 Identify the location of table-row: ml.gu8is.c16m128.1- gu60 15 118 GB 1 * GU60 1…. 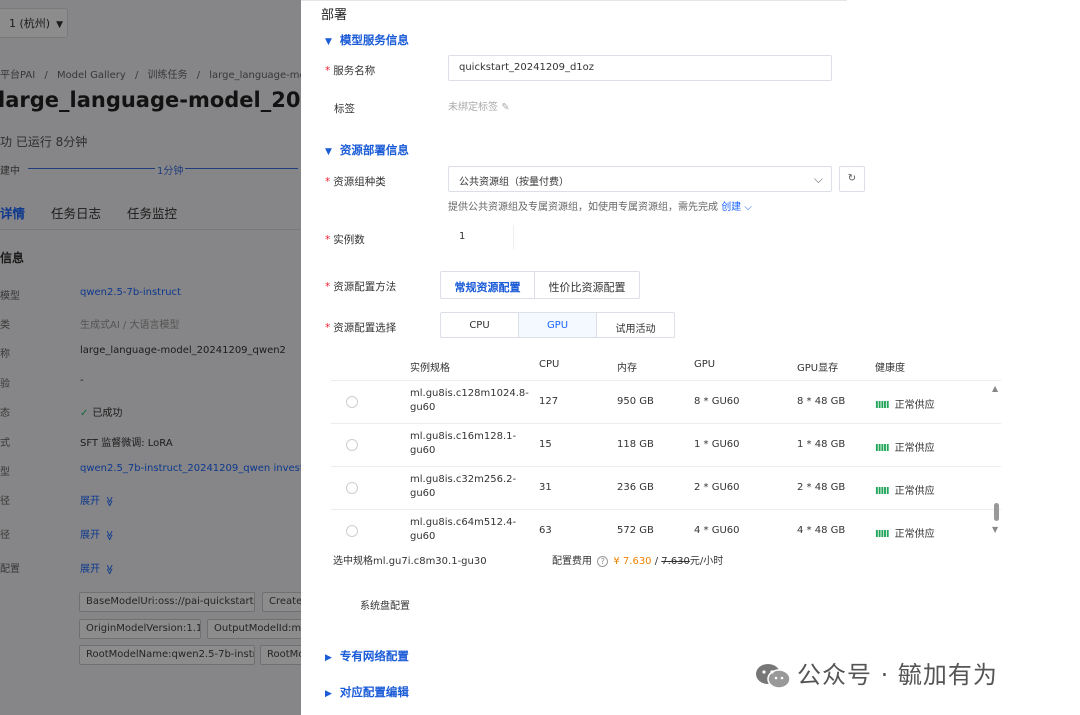
(666, 444).